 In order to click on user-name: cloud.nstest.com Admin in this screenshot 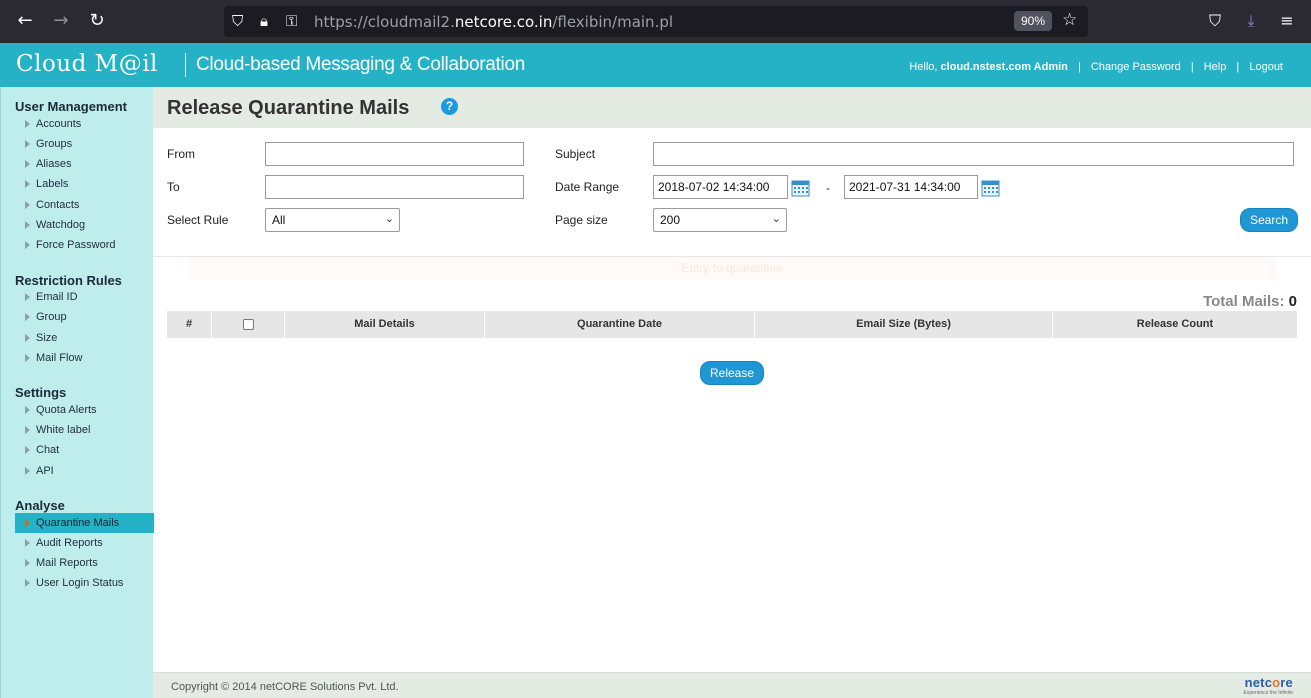, I will do `click(1004, 67)`.